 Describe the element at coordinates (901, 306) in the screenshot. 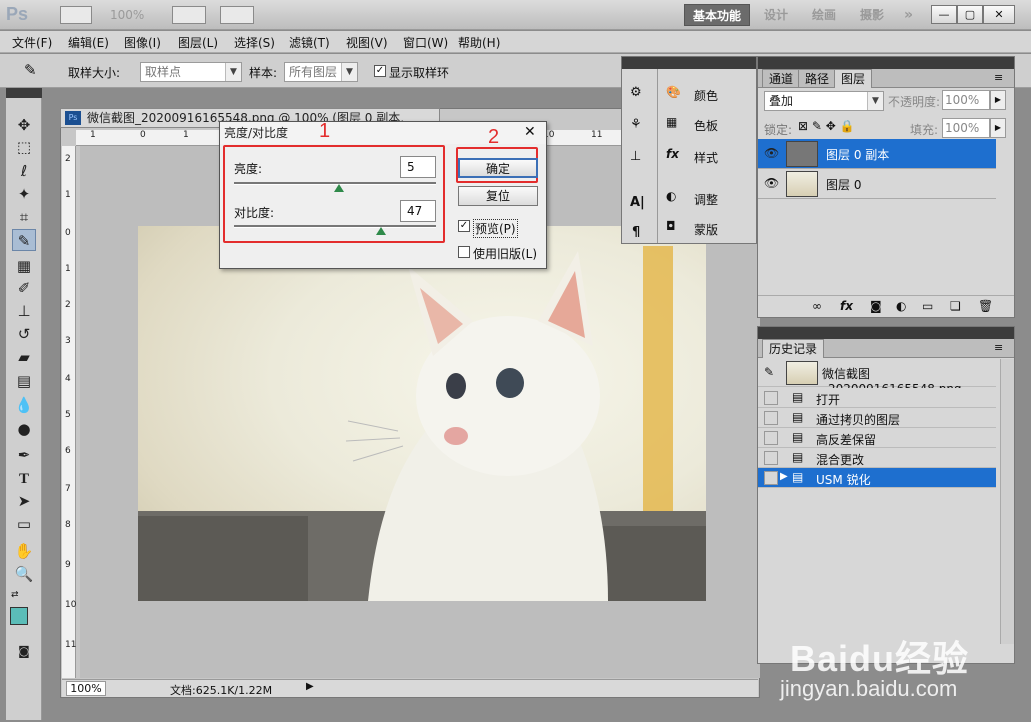

I see `adjustment-layer-icon: ◐` at that location.